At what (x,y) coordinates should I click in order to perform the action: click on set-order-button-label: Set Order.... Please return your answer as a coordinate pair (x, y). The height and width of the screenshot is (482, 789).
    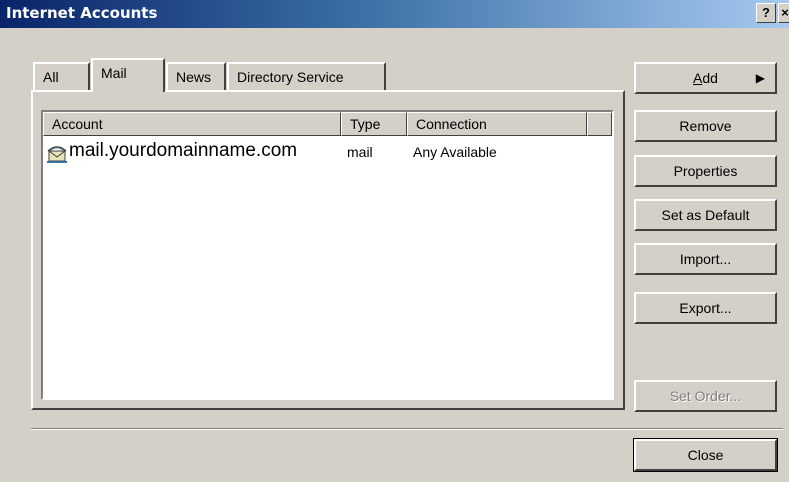
    Looking at the image, I should click on (705, 396).